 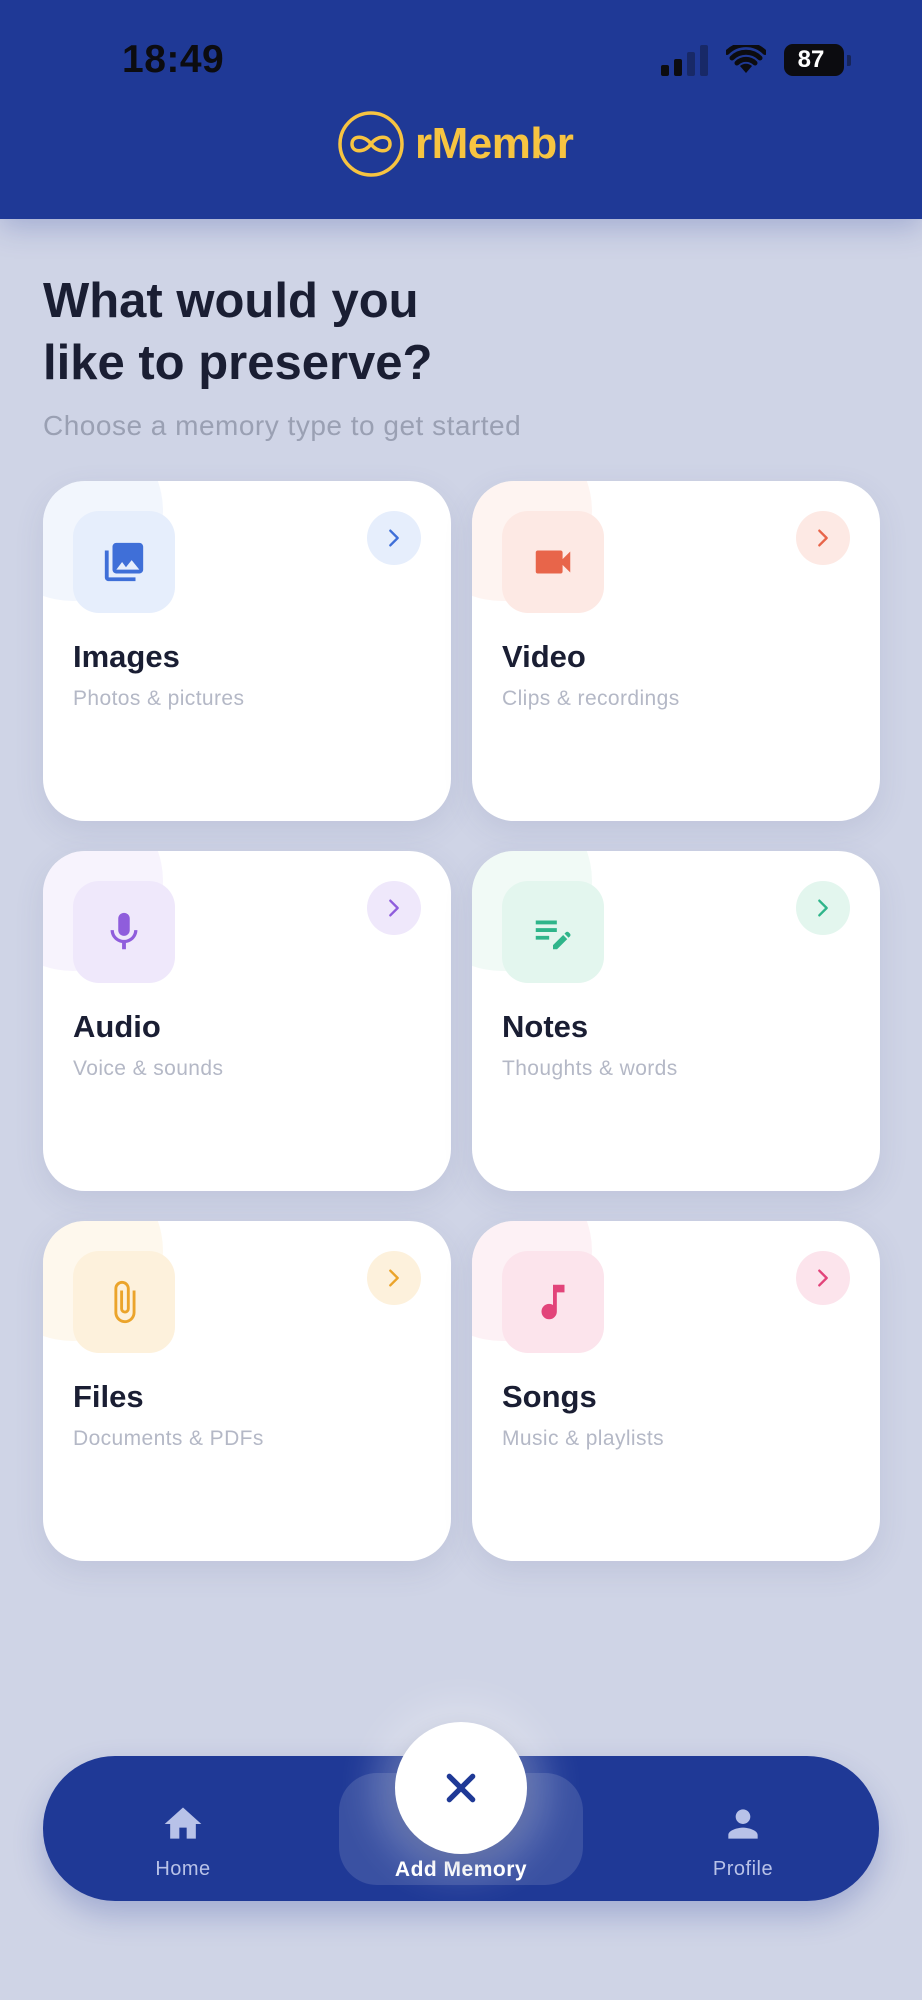 What do you see at coordinates (545, 1026) in the screenshot?
I see `card-title: Notes` at bounding box center [545, 1026].